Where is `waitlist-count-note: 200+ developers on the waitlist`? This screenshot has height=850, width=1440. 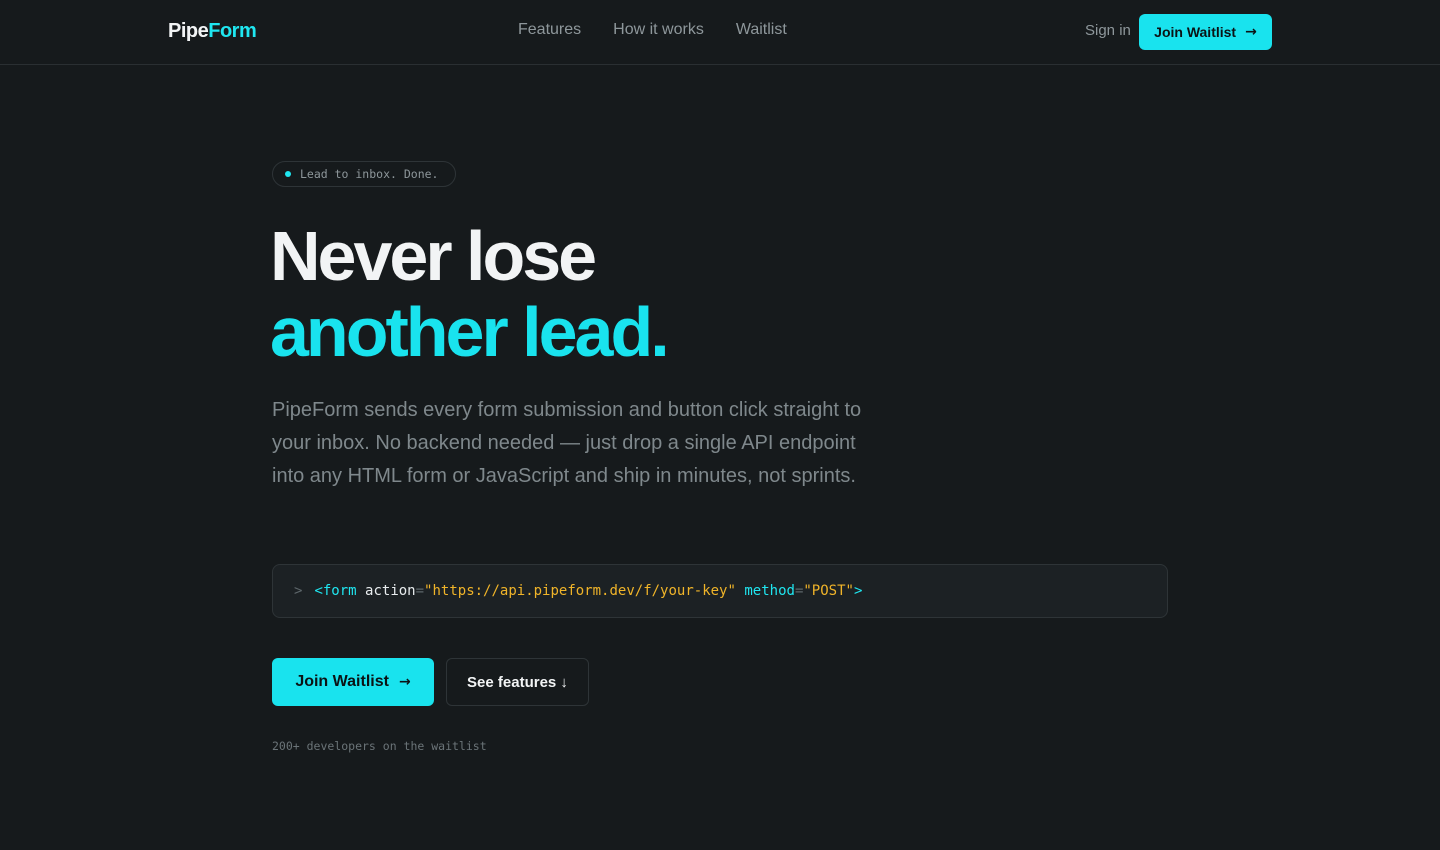
waitlist-count-note: 200+ developers on the waitlist is located at coordinates (379, 746).